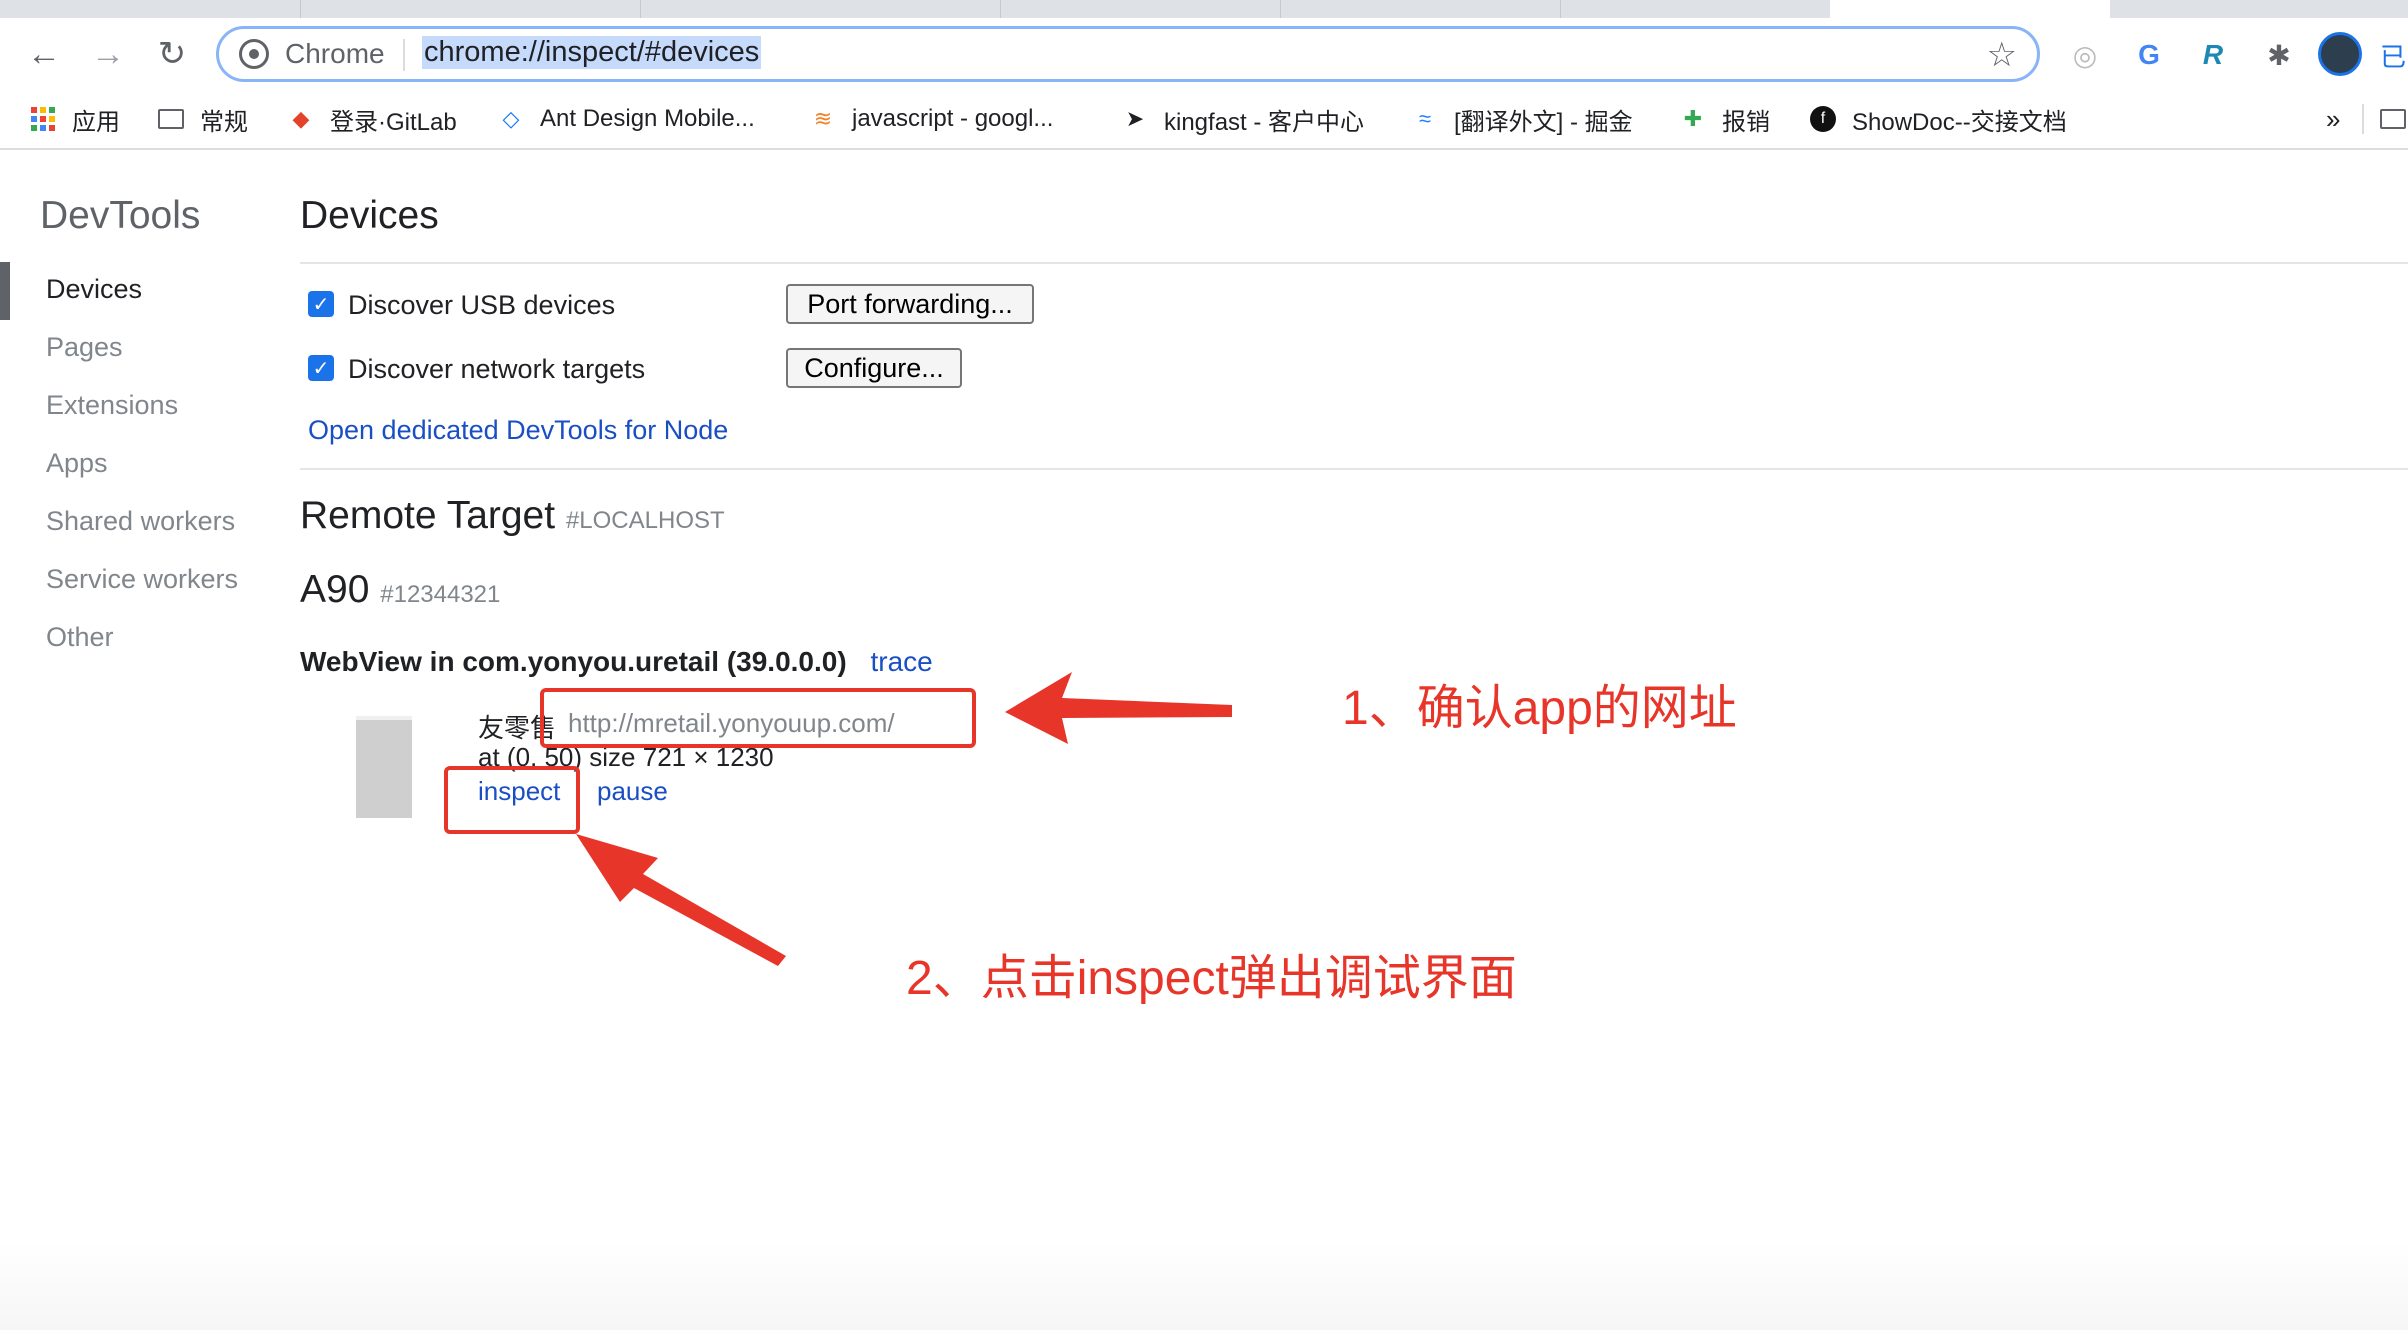  What do you see at coordinates (1211, 978) in the screenshot?
I see `annotation-step-2: 2、点击inspect弹出调试界面` at bounding box center [1211, 978].